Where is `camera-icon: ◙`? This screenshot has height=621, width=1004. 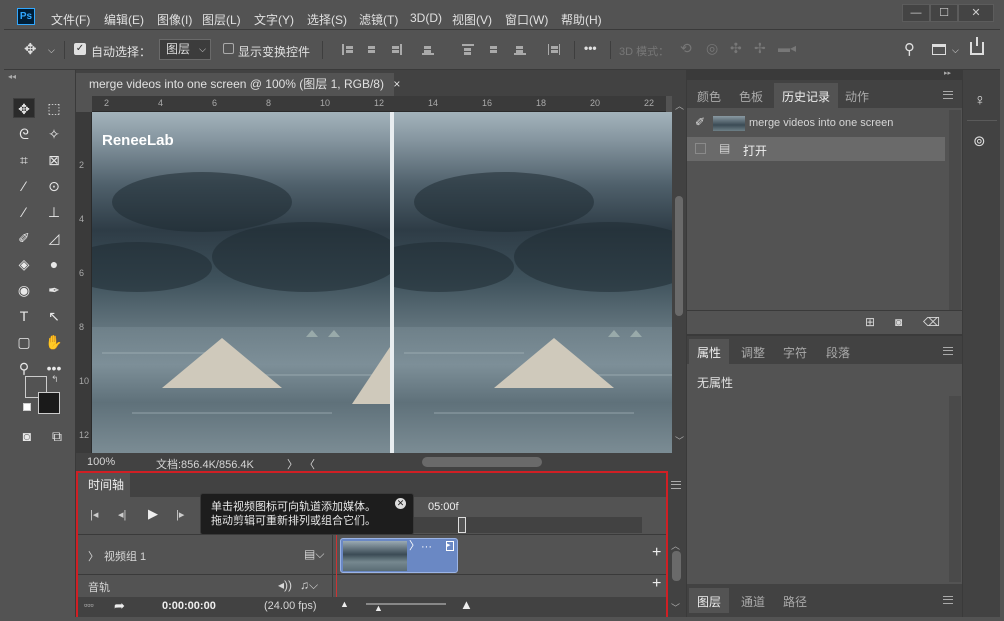 camera-icon: ◙ is located at coordinates (898, 322).